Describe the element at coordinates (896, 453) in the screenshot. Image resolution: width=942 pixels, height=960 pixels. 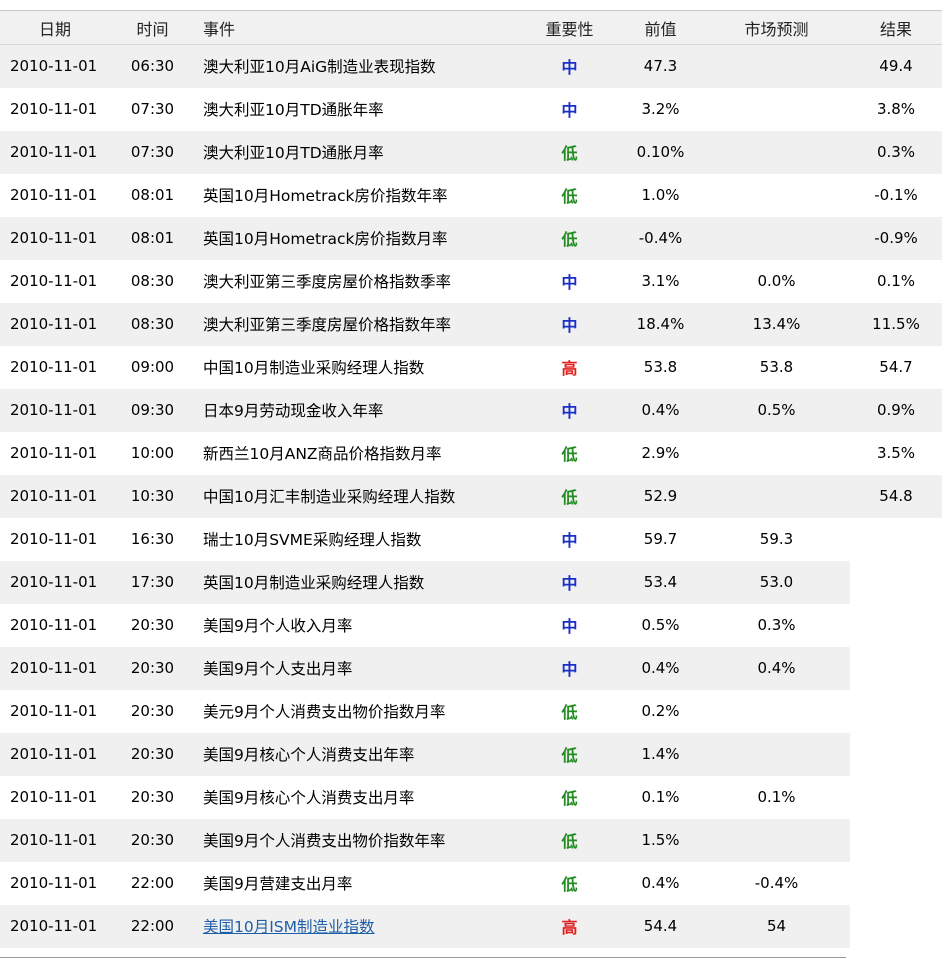
I see `cell-actual: 3.5%` at that location.